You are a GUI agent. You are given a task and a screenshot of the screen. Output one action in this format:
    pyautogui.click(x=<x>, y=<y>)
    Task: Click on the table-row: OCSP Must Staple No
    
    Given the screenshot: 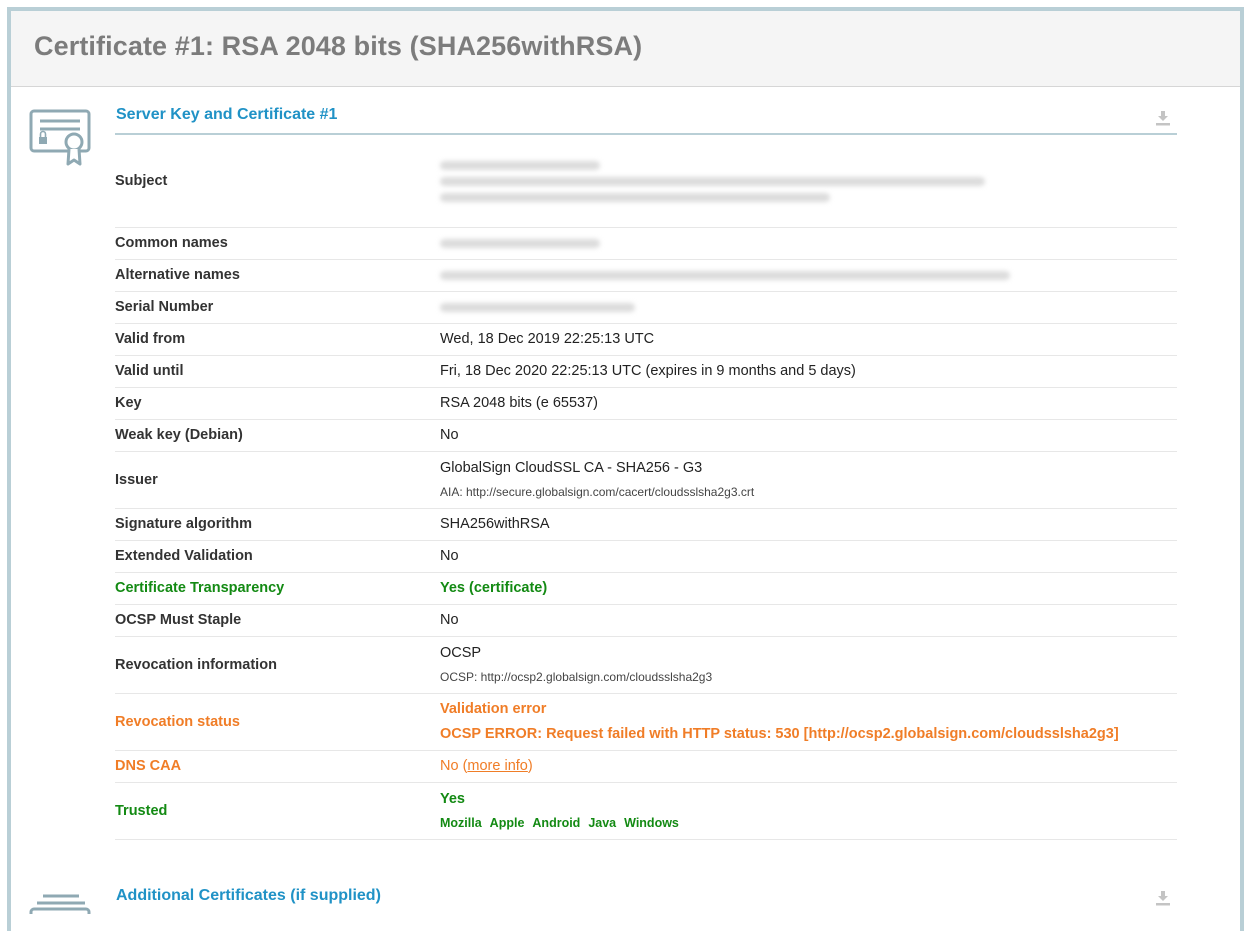 What is the action you would take?
    pyautogui.click(x=646, y=620)
    